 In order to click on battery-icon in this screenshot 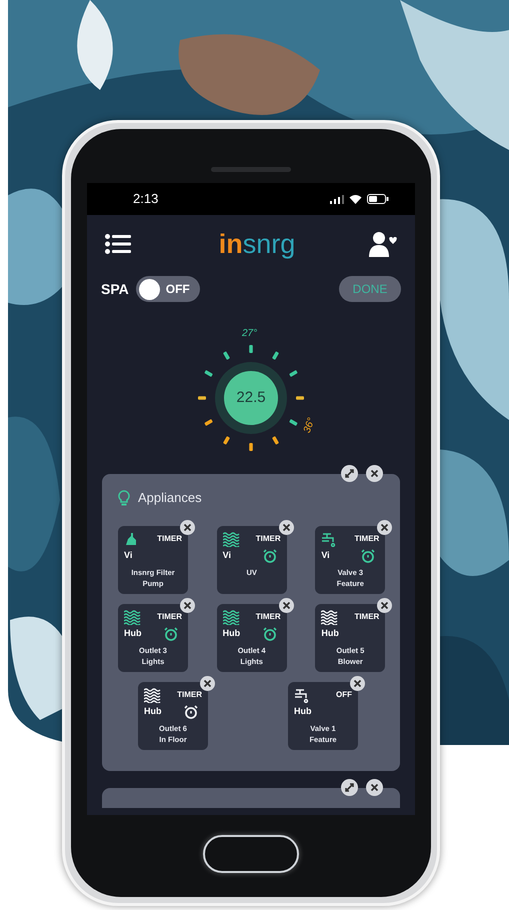, I will do `click(378, 199)`.